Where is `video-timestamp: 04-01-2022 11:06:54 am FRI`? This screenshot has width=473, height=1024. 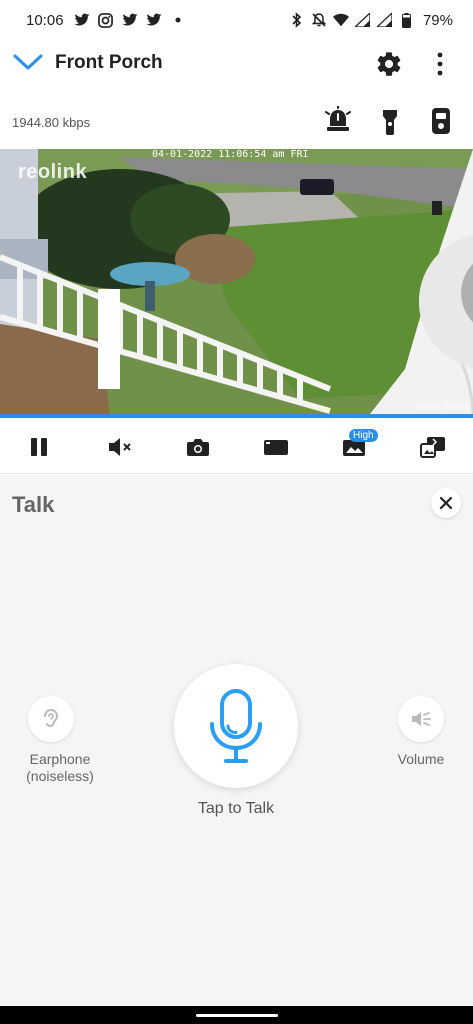 video-timestamp: 04-01-2022 11:06:54 am FRI is located at coordinates (230, 154).